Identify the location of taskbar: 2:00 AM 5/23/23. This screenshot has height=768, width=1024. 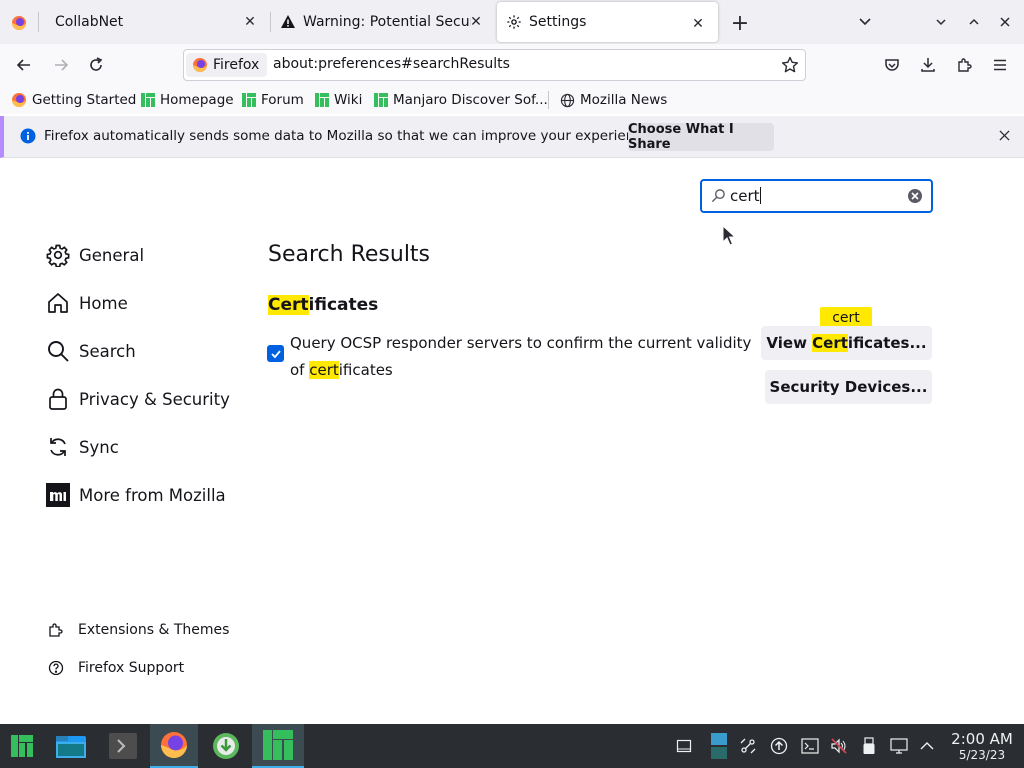
(512, 746).